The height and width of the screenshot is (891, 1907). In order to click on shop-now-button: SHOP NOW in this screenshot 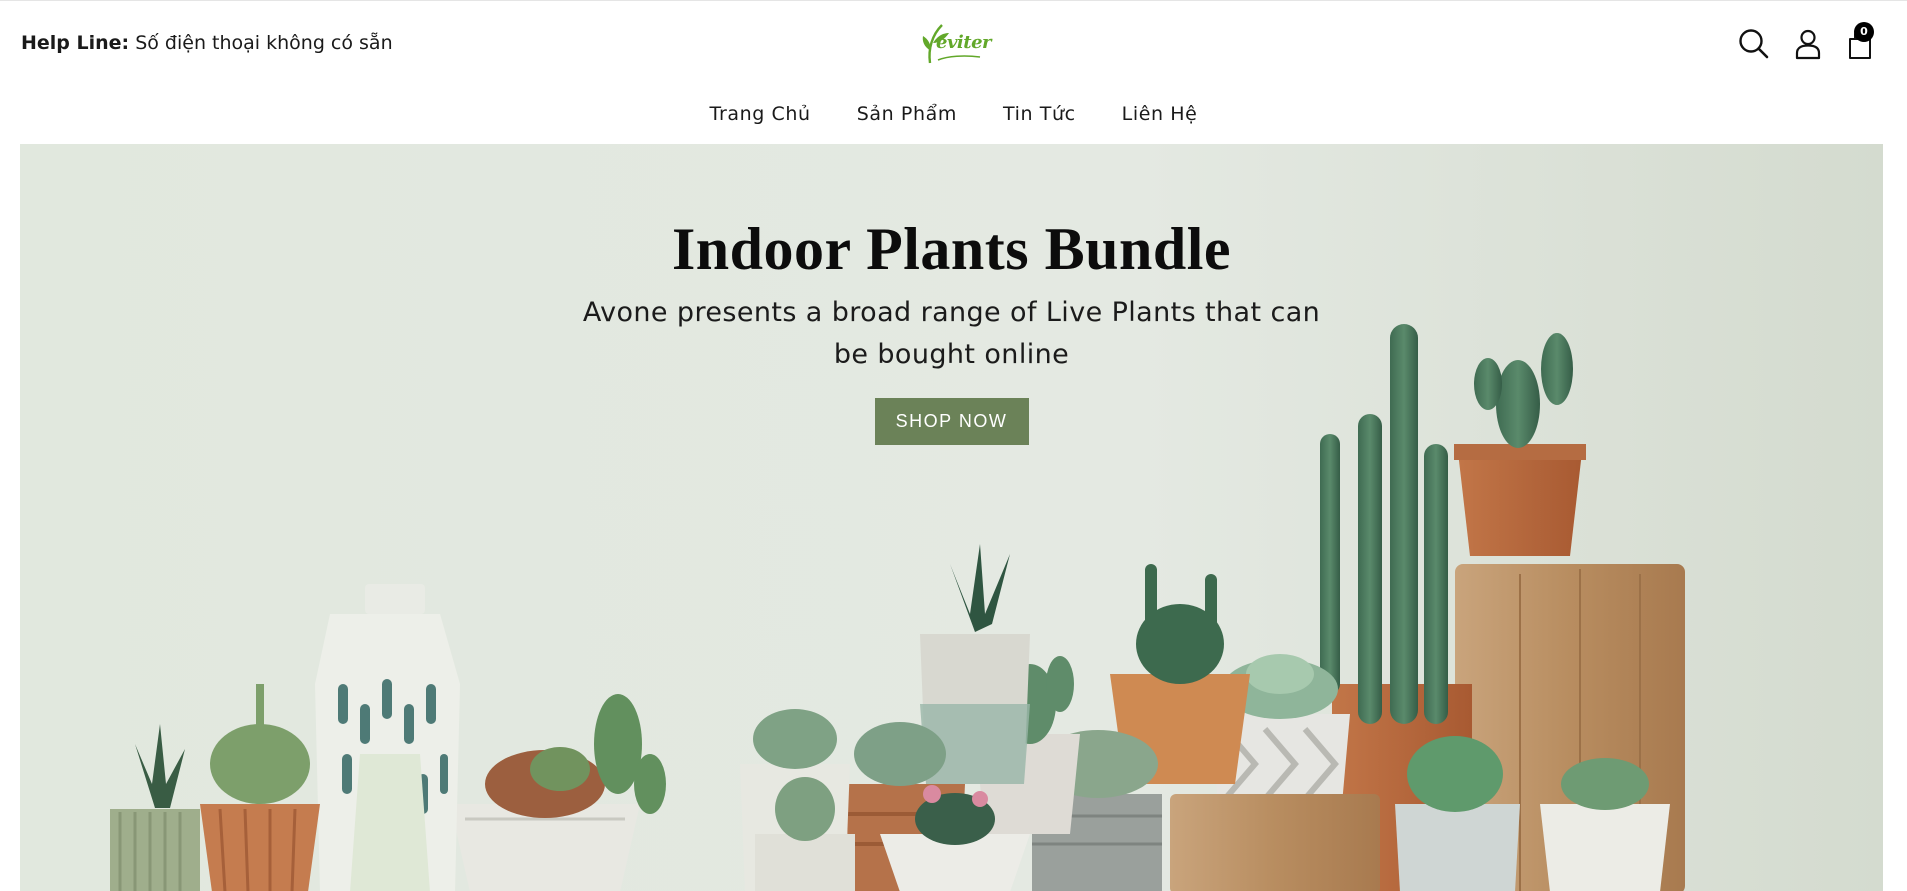, I will do `click(951, 421)`.